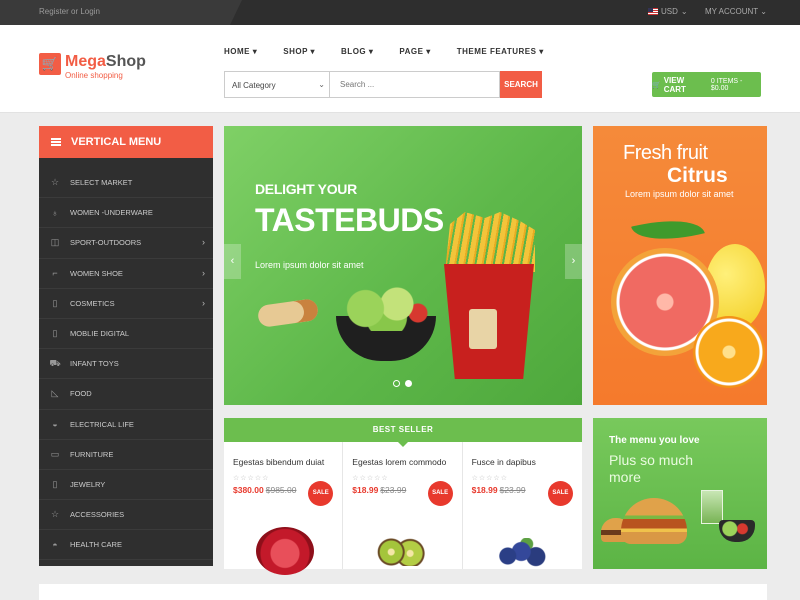  What do you see at coordinates (203, 272) in the screenshot?
I see `chevron-right-icon: ›` at bounding box center [203, 272].